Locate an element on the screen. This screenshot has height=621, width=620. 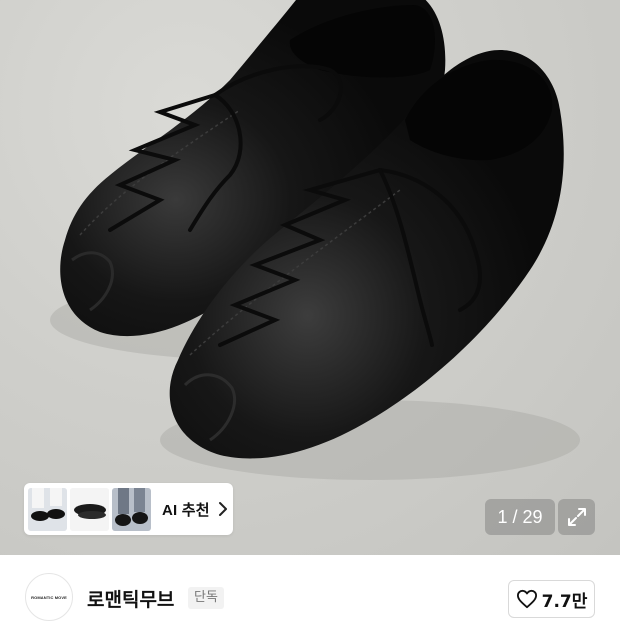
brand-name: 로맨틱무브 is located at coordinates (130, 598).